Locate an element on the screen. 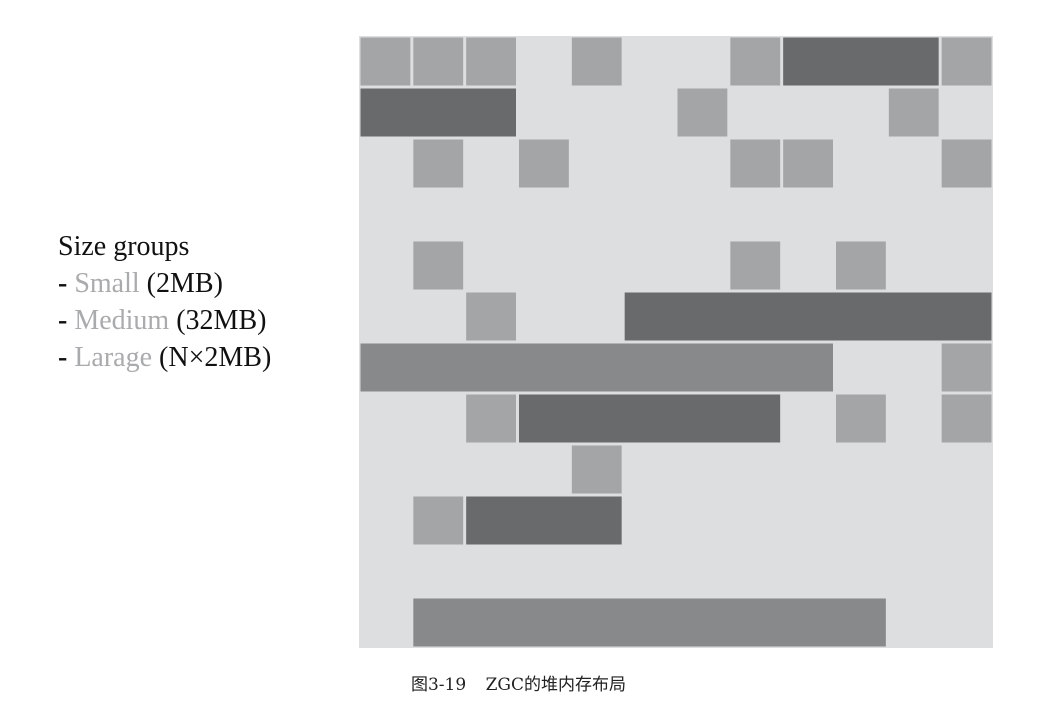  legend-heading: Size groups is located at coordinates (124, 246).